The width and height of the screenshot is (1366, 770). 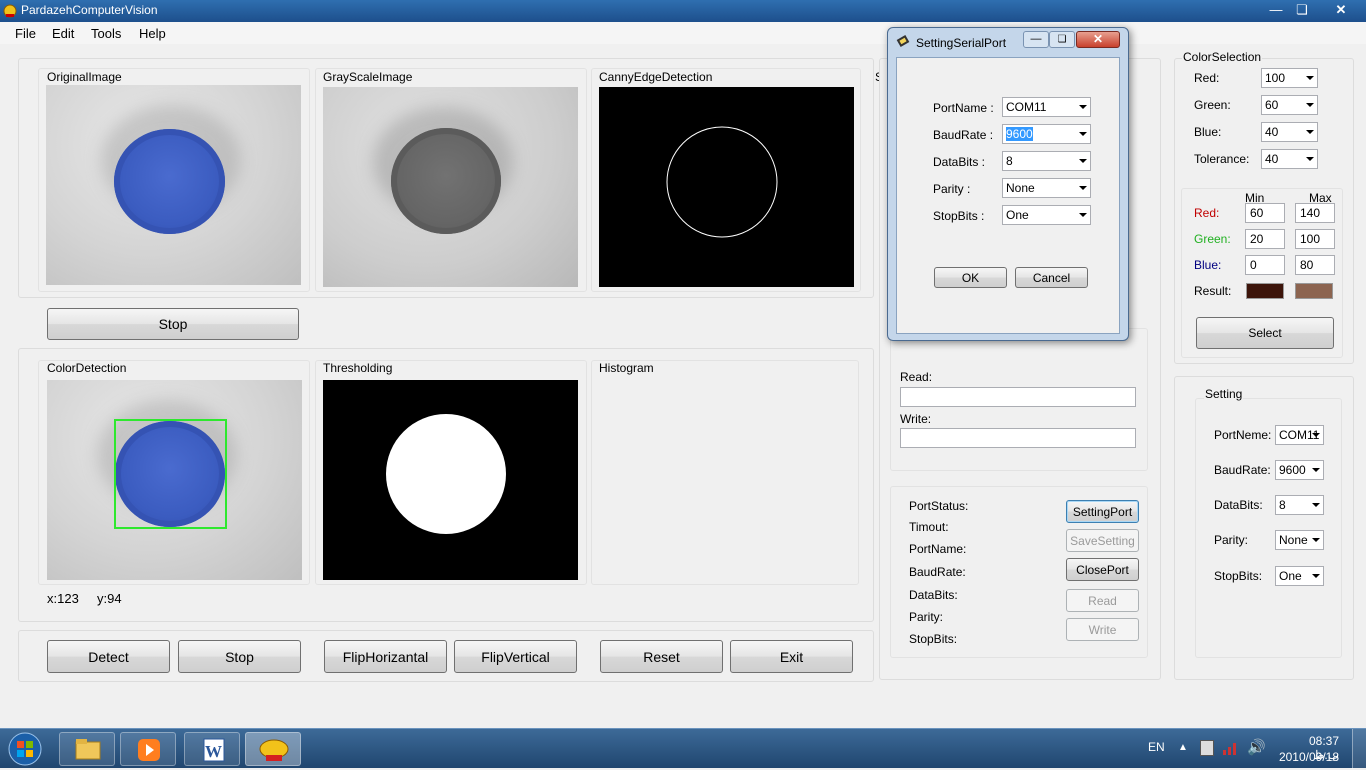 I want to click on setting-baud-label: BaudRate:, so click(x=1242, y=470).